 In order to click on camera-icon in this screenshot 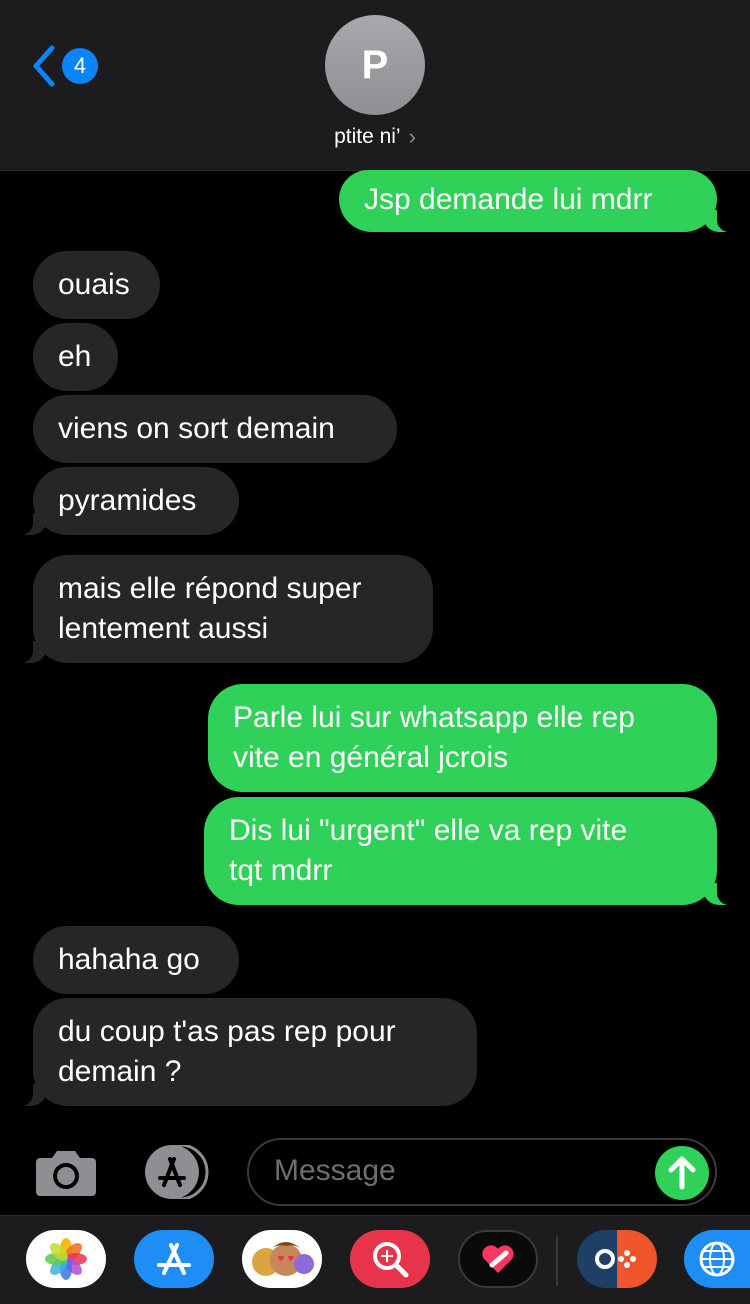, I will do `click(66, 1173)`.